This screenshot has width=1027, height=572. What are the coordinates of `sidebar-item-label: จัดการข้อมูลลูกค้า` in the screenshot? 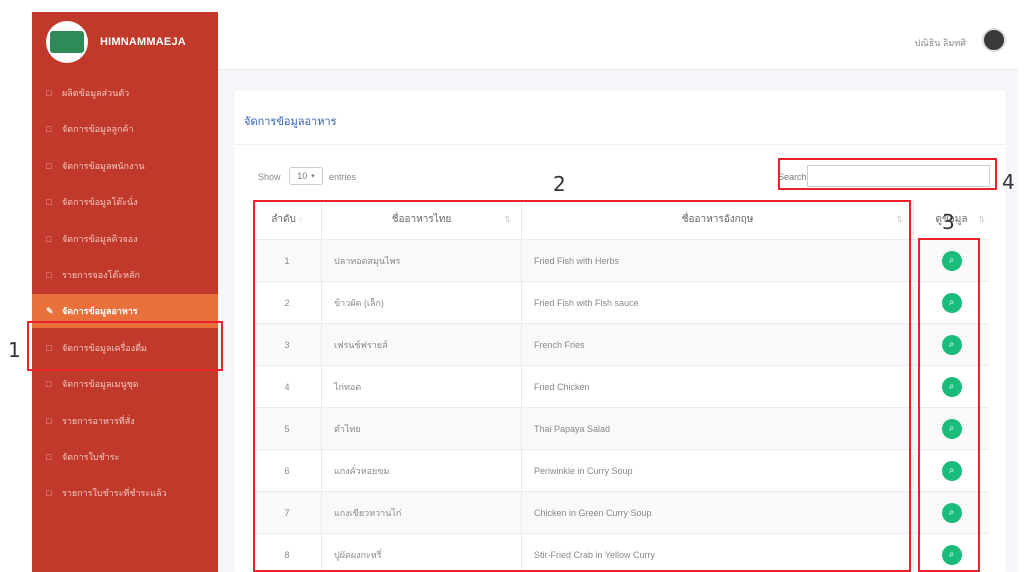 It's located at (98, 129).